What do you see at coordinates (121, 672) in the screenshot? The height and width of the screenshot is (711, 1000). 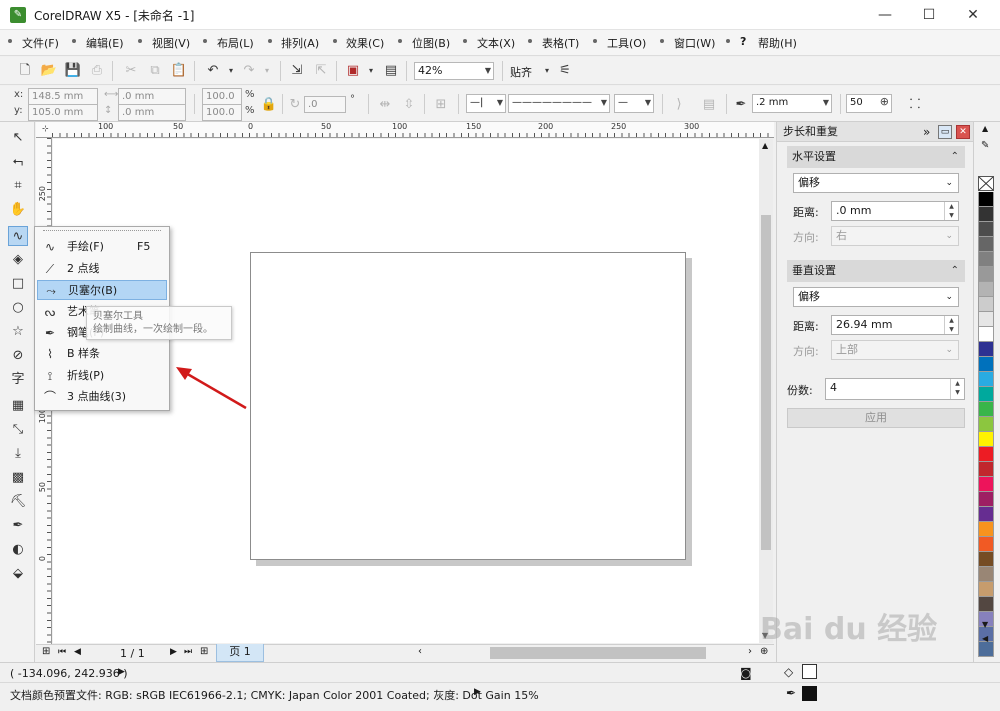 I see `status-expand-icon: ▶` at bounding box center [121, 672].